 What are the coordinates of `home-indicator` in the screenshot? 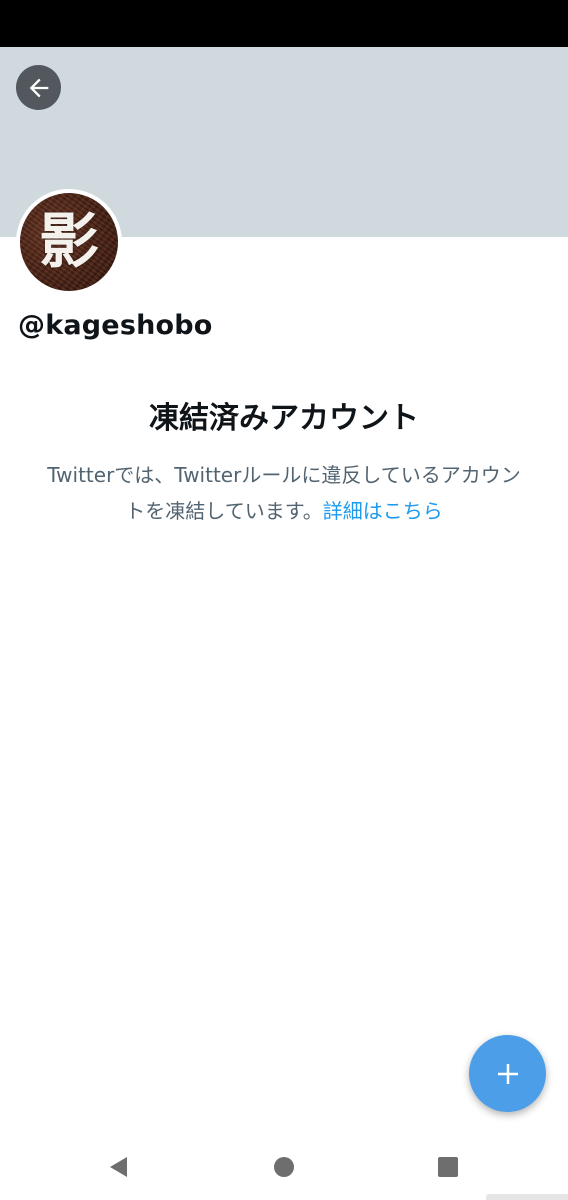 It's located at (527, 1197).